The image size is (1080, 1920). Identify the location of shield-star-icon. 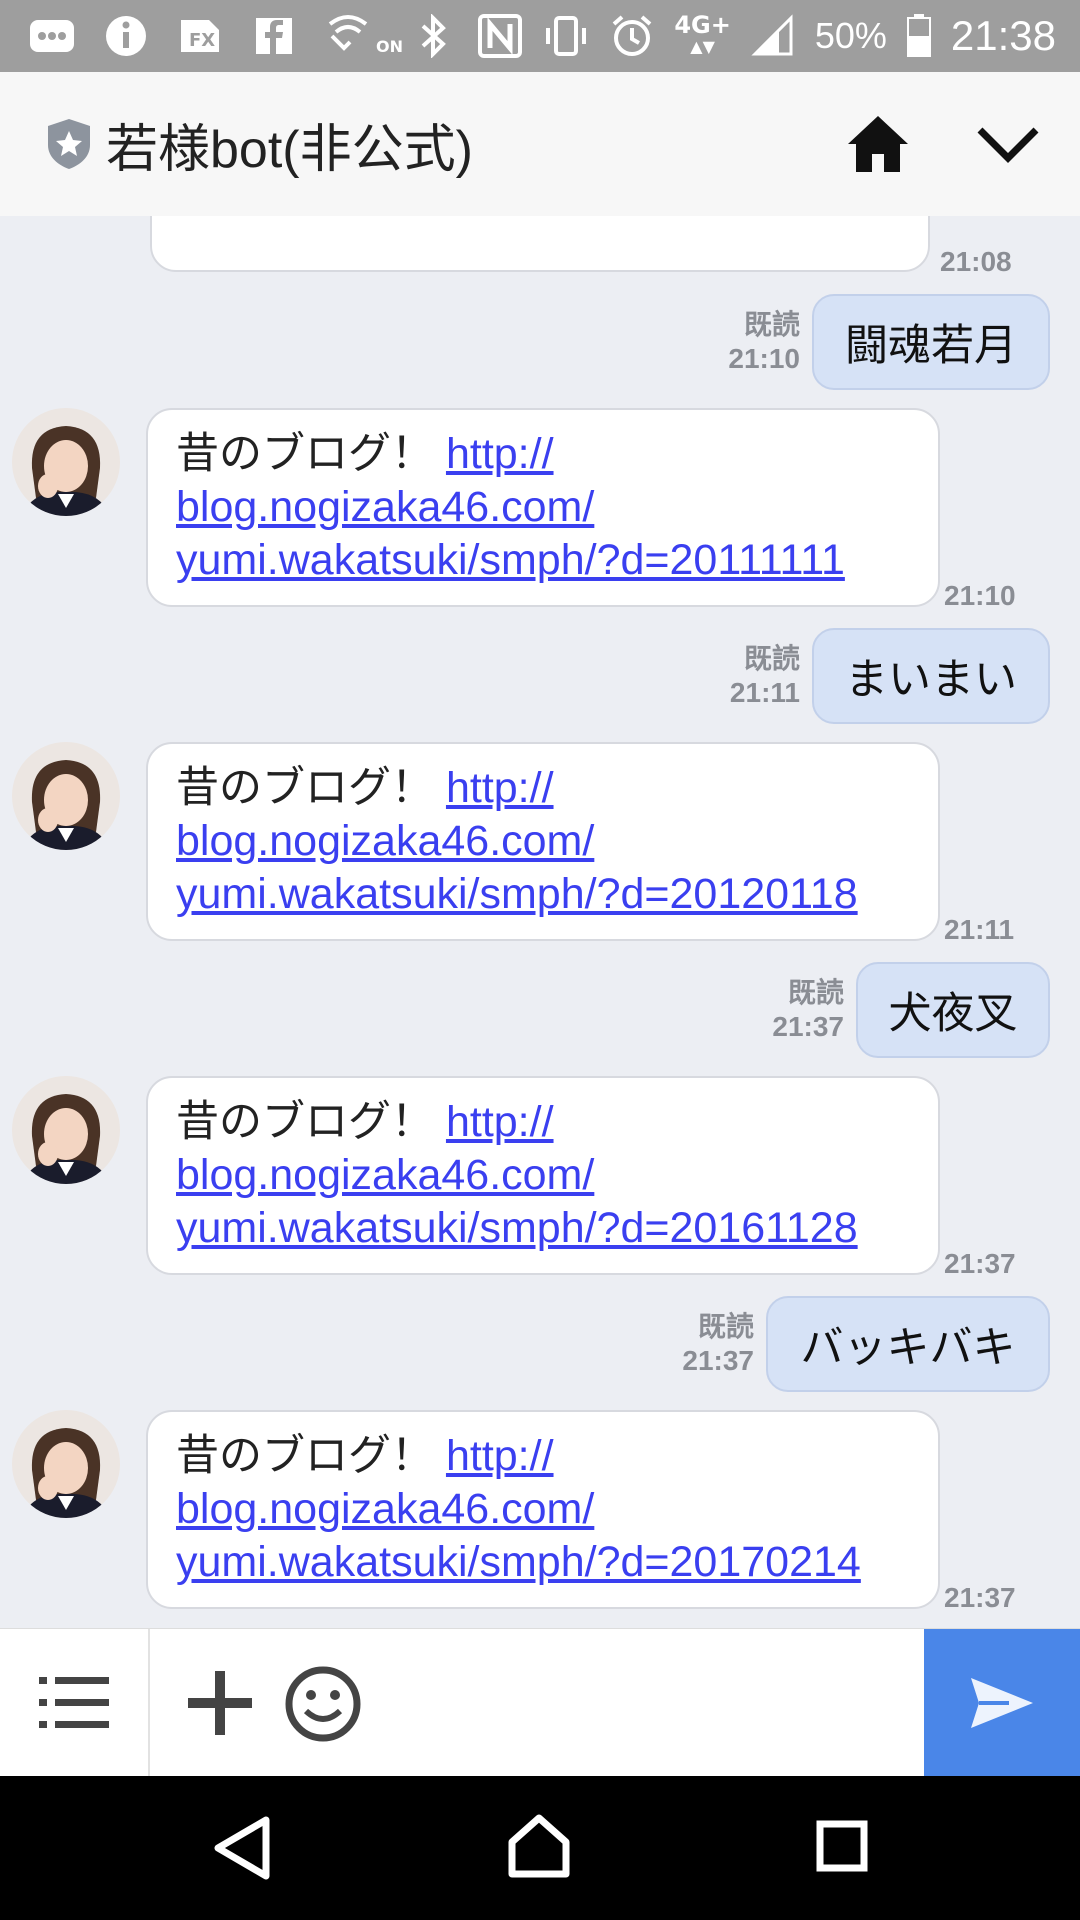
(69, 144).